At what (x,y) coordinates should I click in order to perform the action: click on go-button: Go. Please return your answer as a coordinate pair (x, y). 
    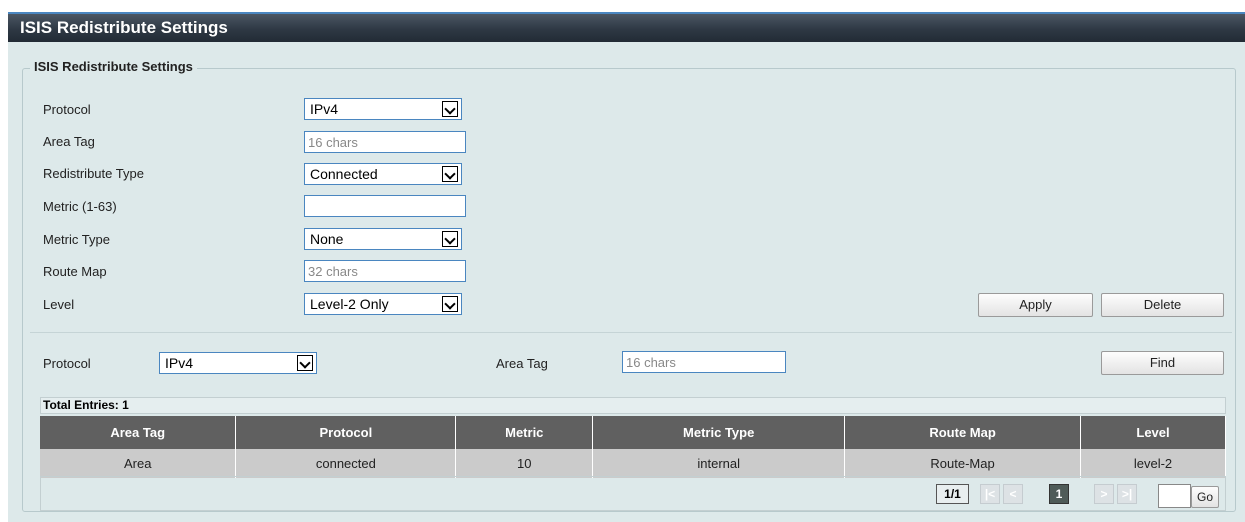
    Looking at the image, I should click on (1205, 497).